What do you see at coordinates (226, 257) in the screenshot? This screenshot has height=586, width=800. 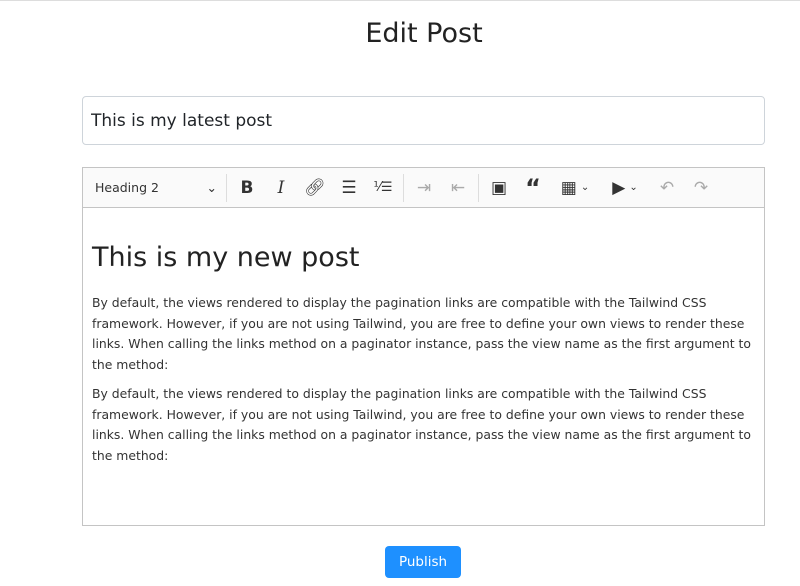 I see `content-heading: This is my new post` at bounding box center [226, 257].